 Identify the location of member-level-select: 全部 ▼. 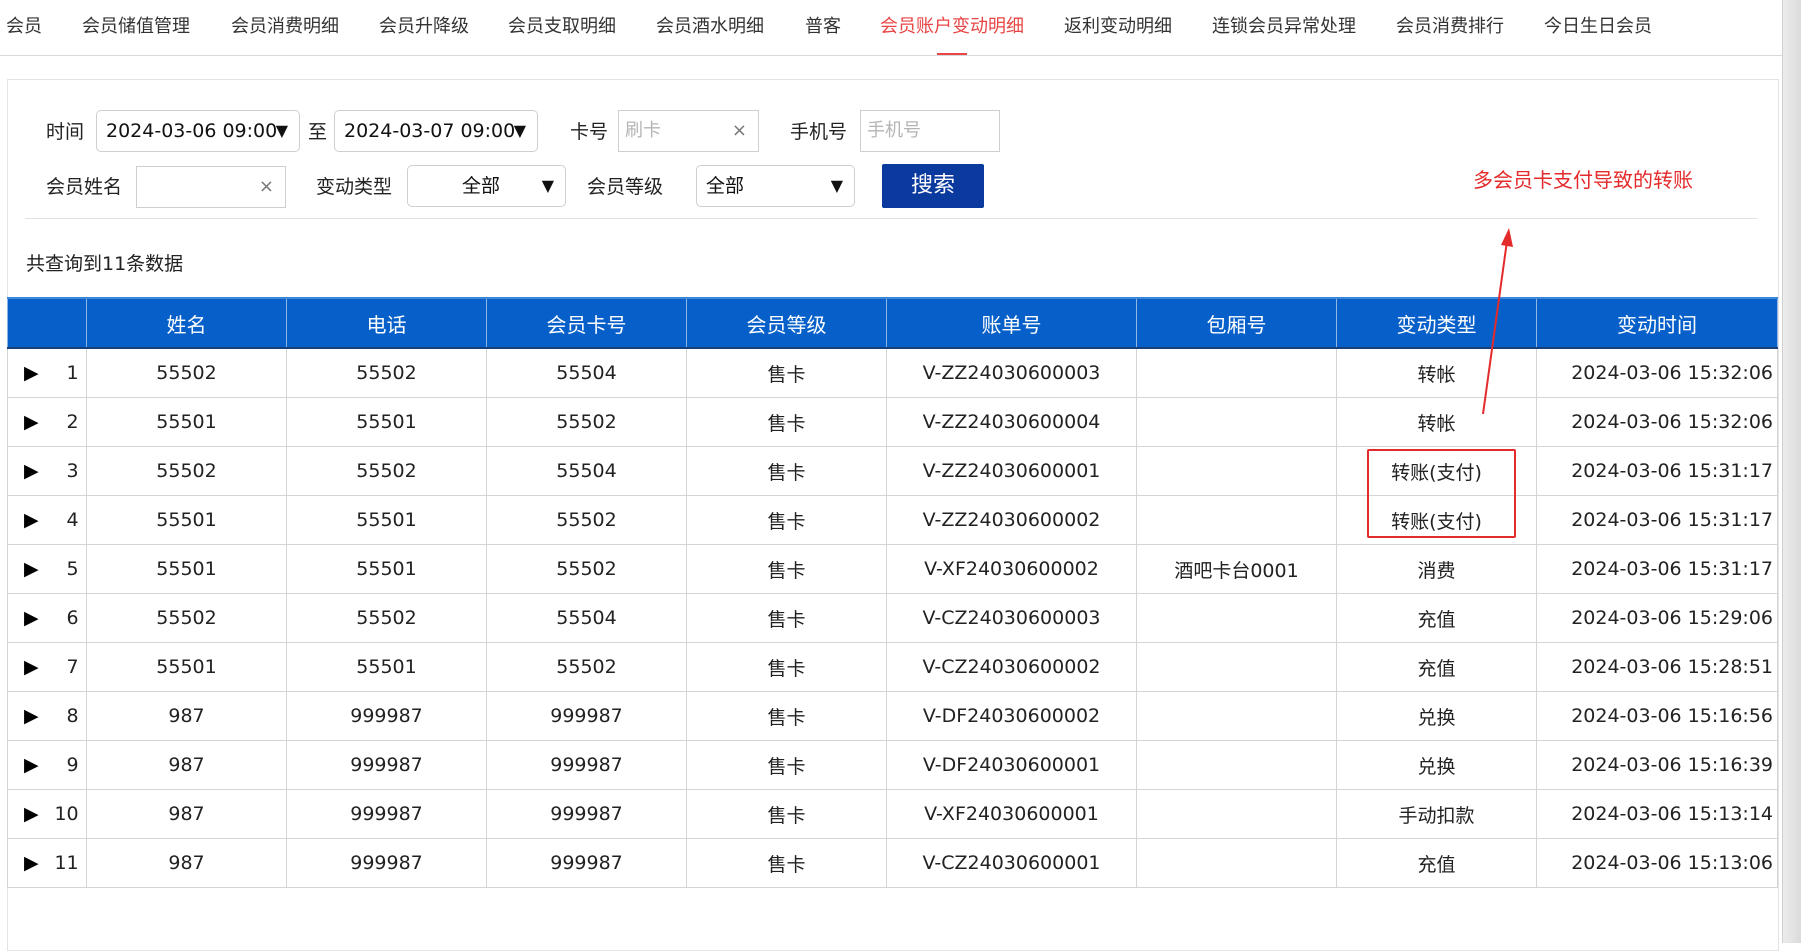
(775, 186).